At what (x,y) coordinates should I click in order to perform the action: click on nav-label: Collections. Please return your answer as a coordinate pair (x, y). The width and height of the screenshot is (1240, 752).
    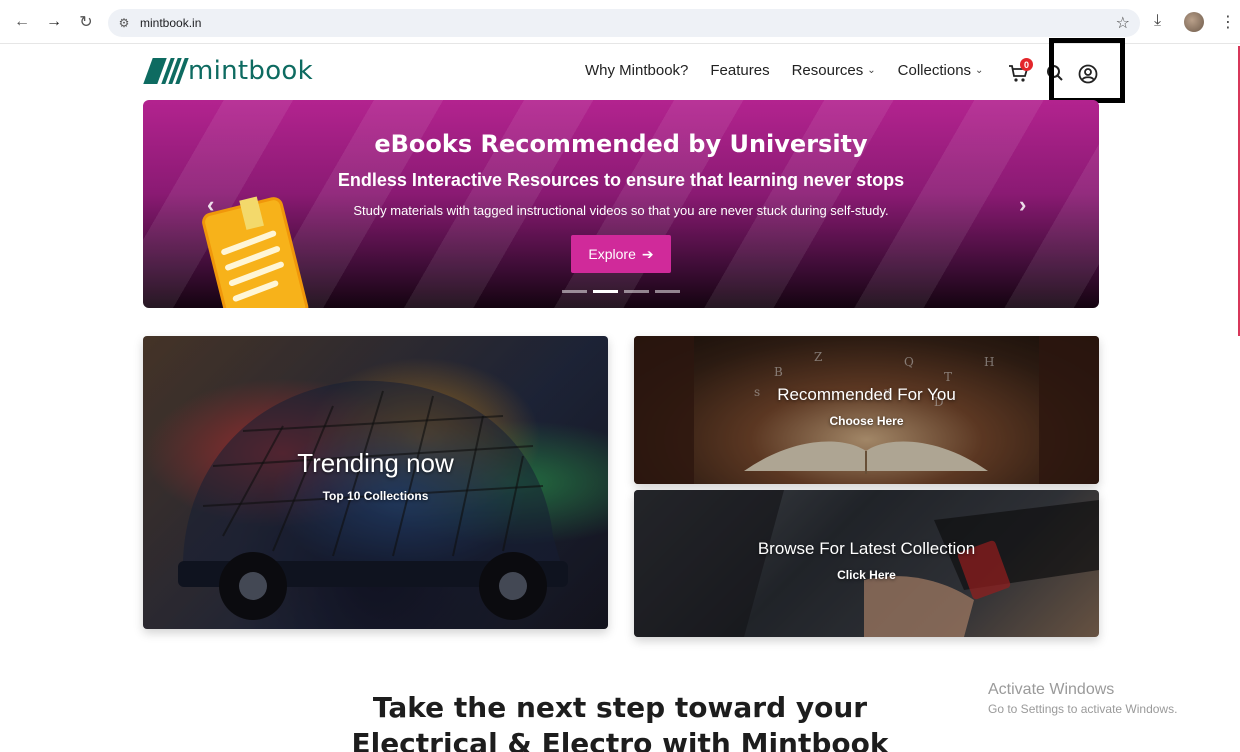
    Looking at the image, I should click on (934, 70).